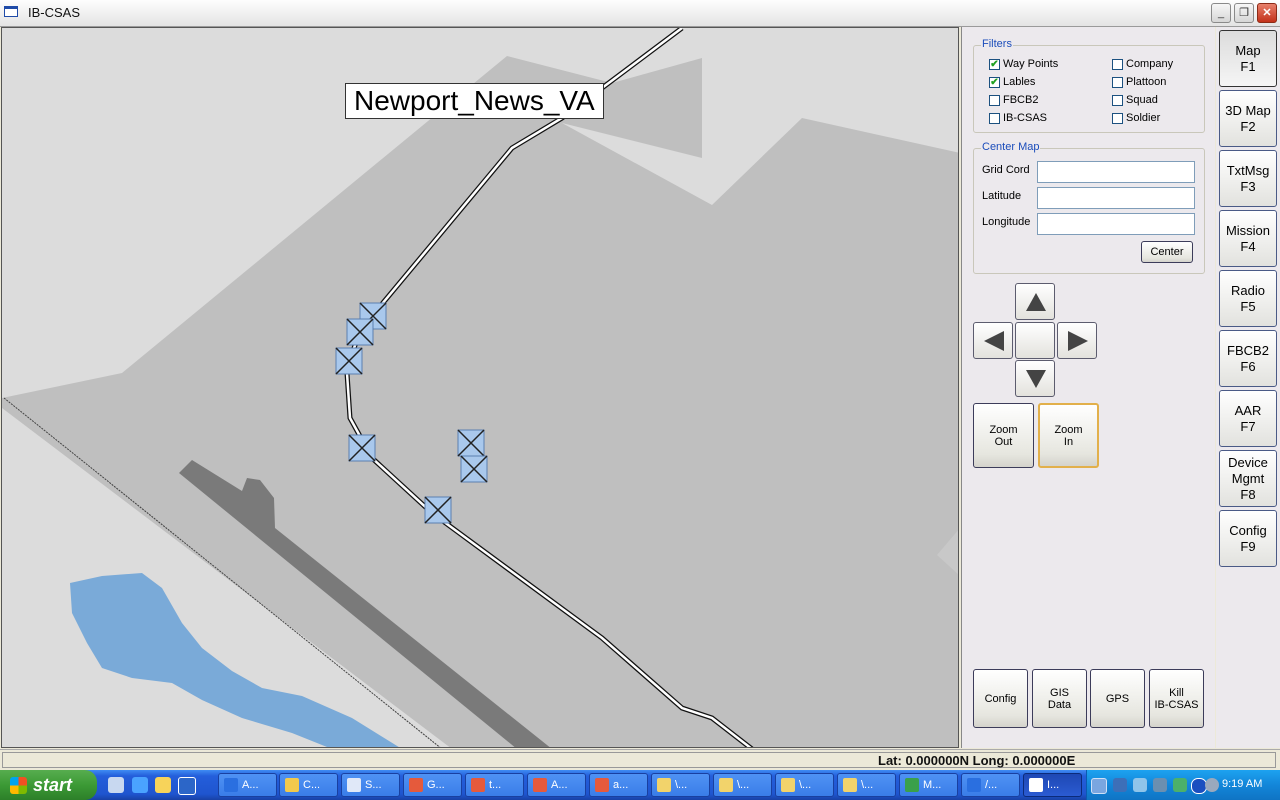 This screenshot has height=800, width=1280. I want to click on arrow-up-icon, so click(1036, 302).